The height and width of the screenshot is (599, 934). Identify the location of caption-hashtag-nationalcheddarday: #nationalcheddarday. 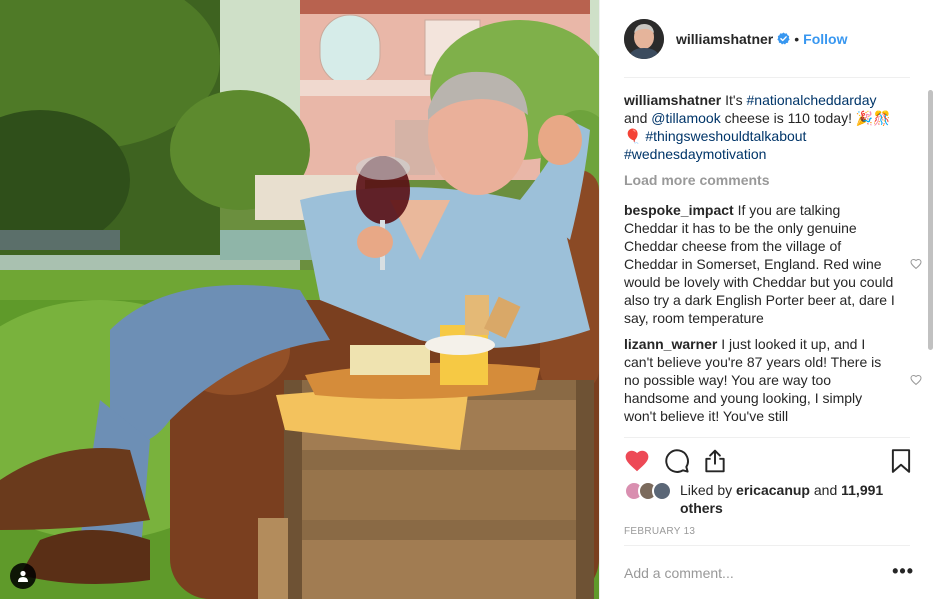
(812, 100).